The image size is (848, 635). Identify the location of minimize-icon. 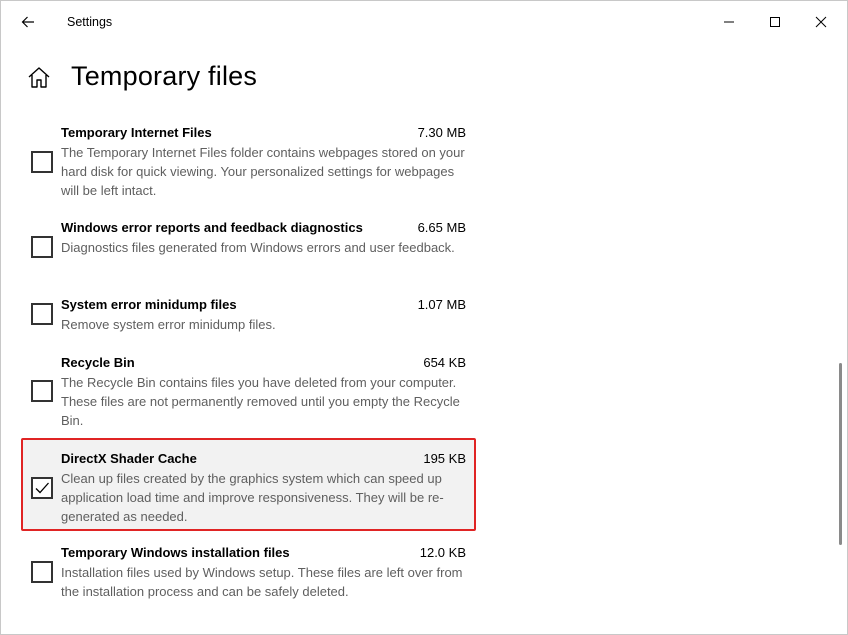
(729, 22).